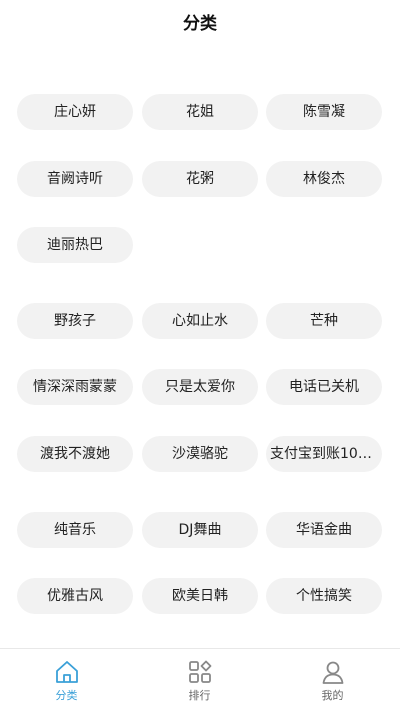  Describe the element at coordinates (75, 112) in the screenshot. I see `category-chip: 庄心妍` at that location.